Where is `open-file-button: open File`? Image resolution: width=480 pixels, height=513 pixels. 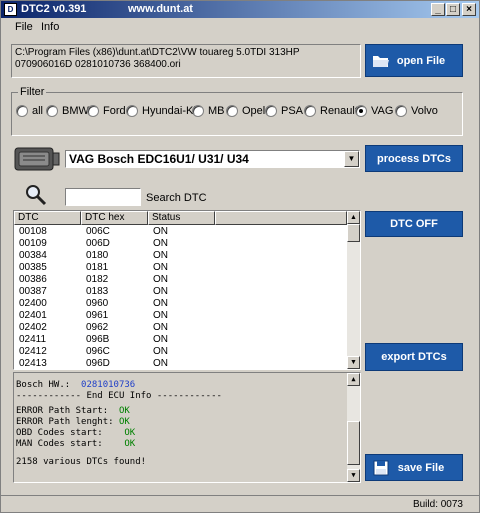
open-file-button: open File is located at coordinates (414, 60).